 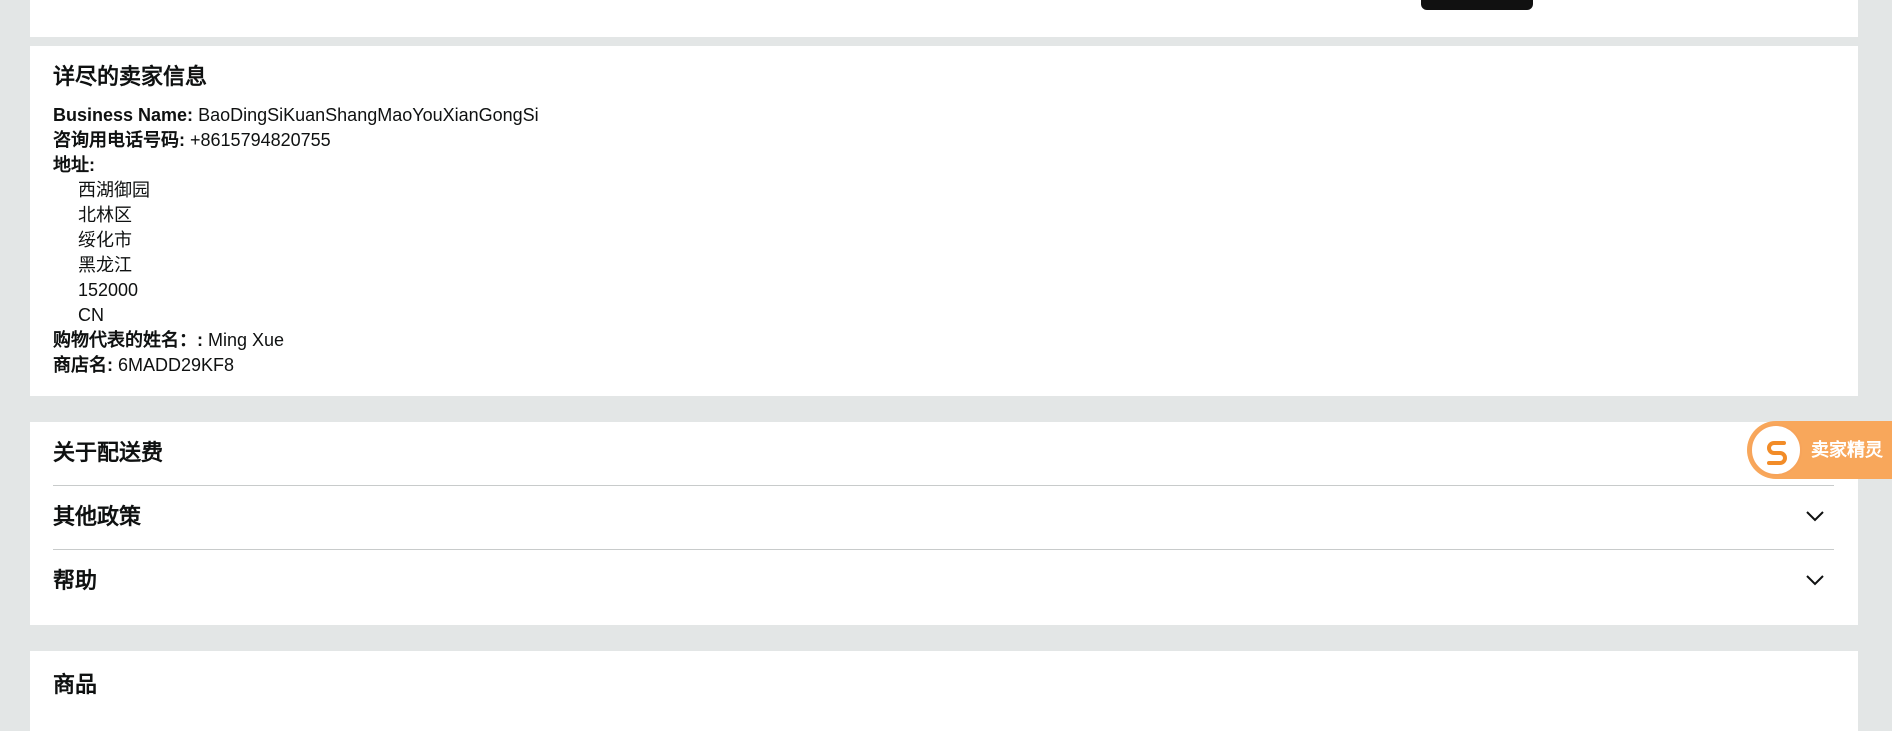 What do you see at coordinates (944, 691) in the screenshot?
I see `products-card: 商品` at bounding box center [944, 691].